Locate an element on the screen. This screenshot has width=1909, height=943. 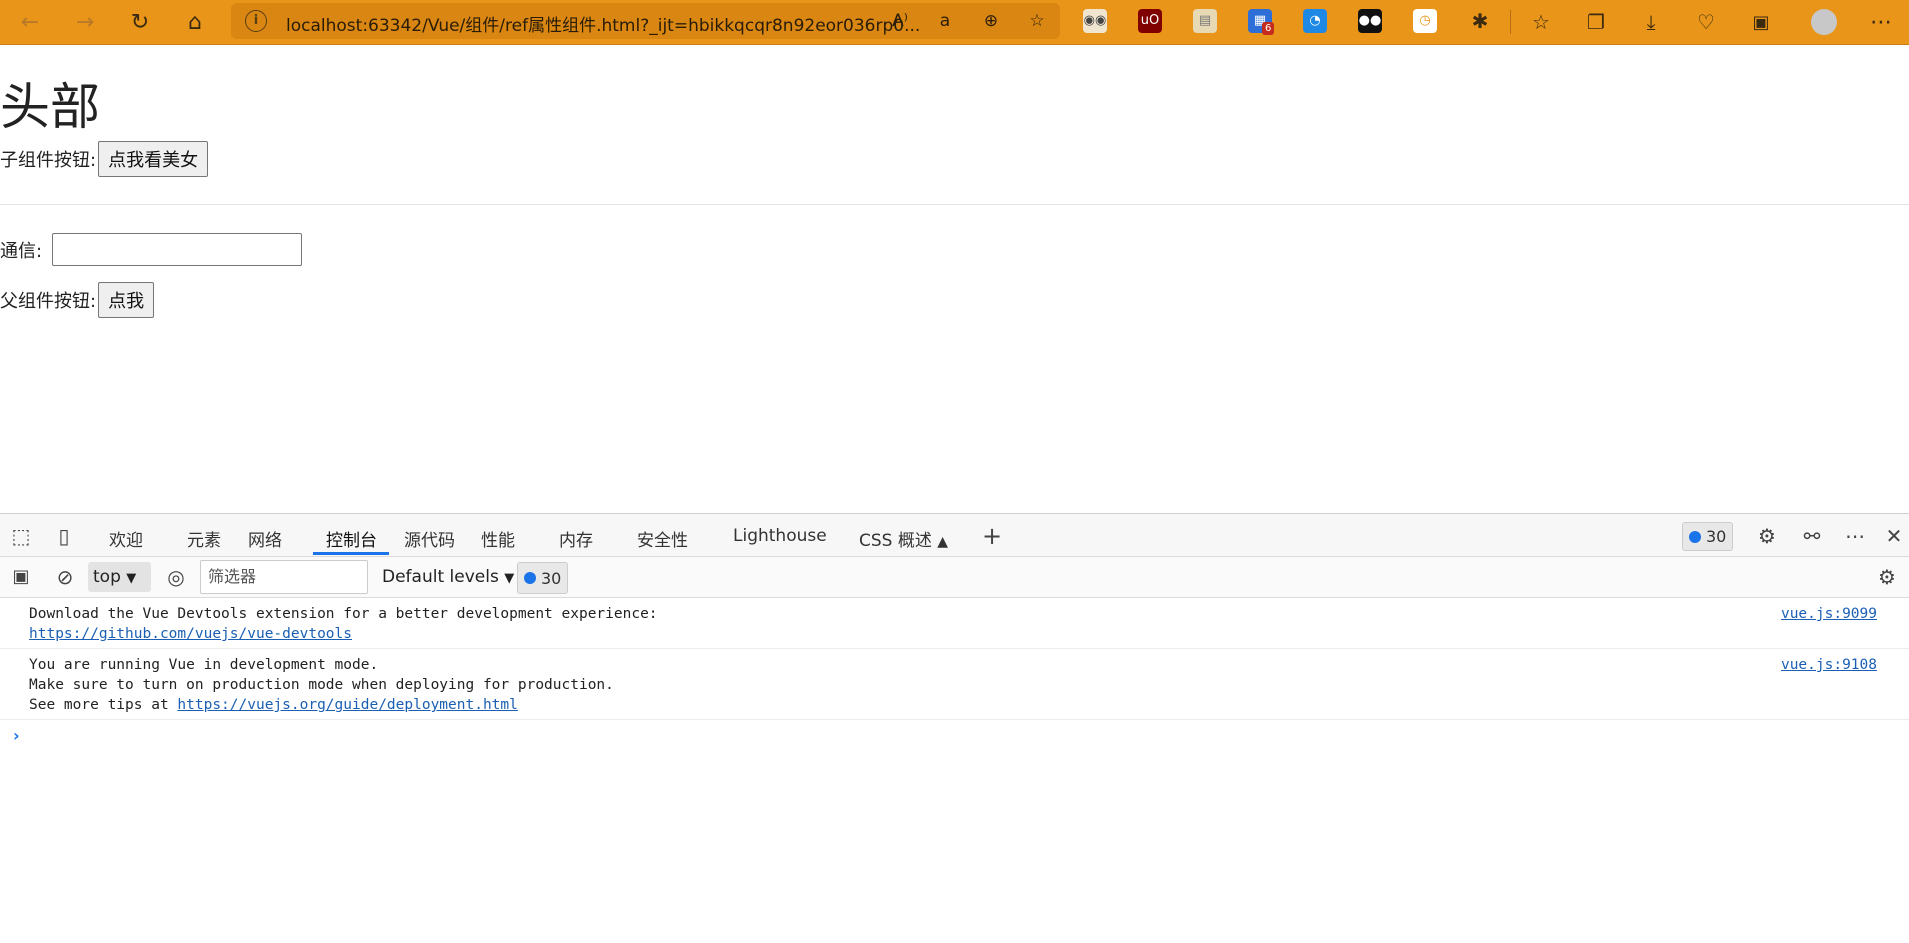
child-button-row: 子组件按钮: 点我看美女 is located at coordinates (104, 159).